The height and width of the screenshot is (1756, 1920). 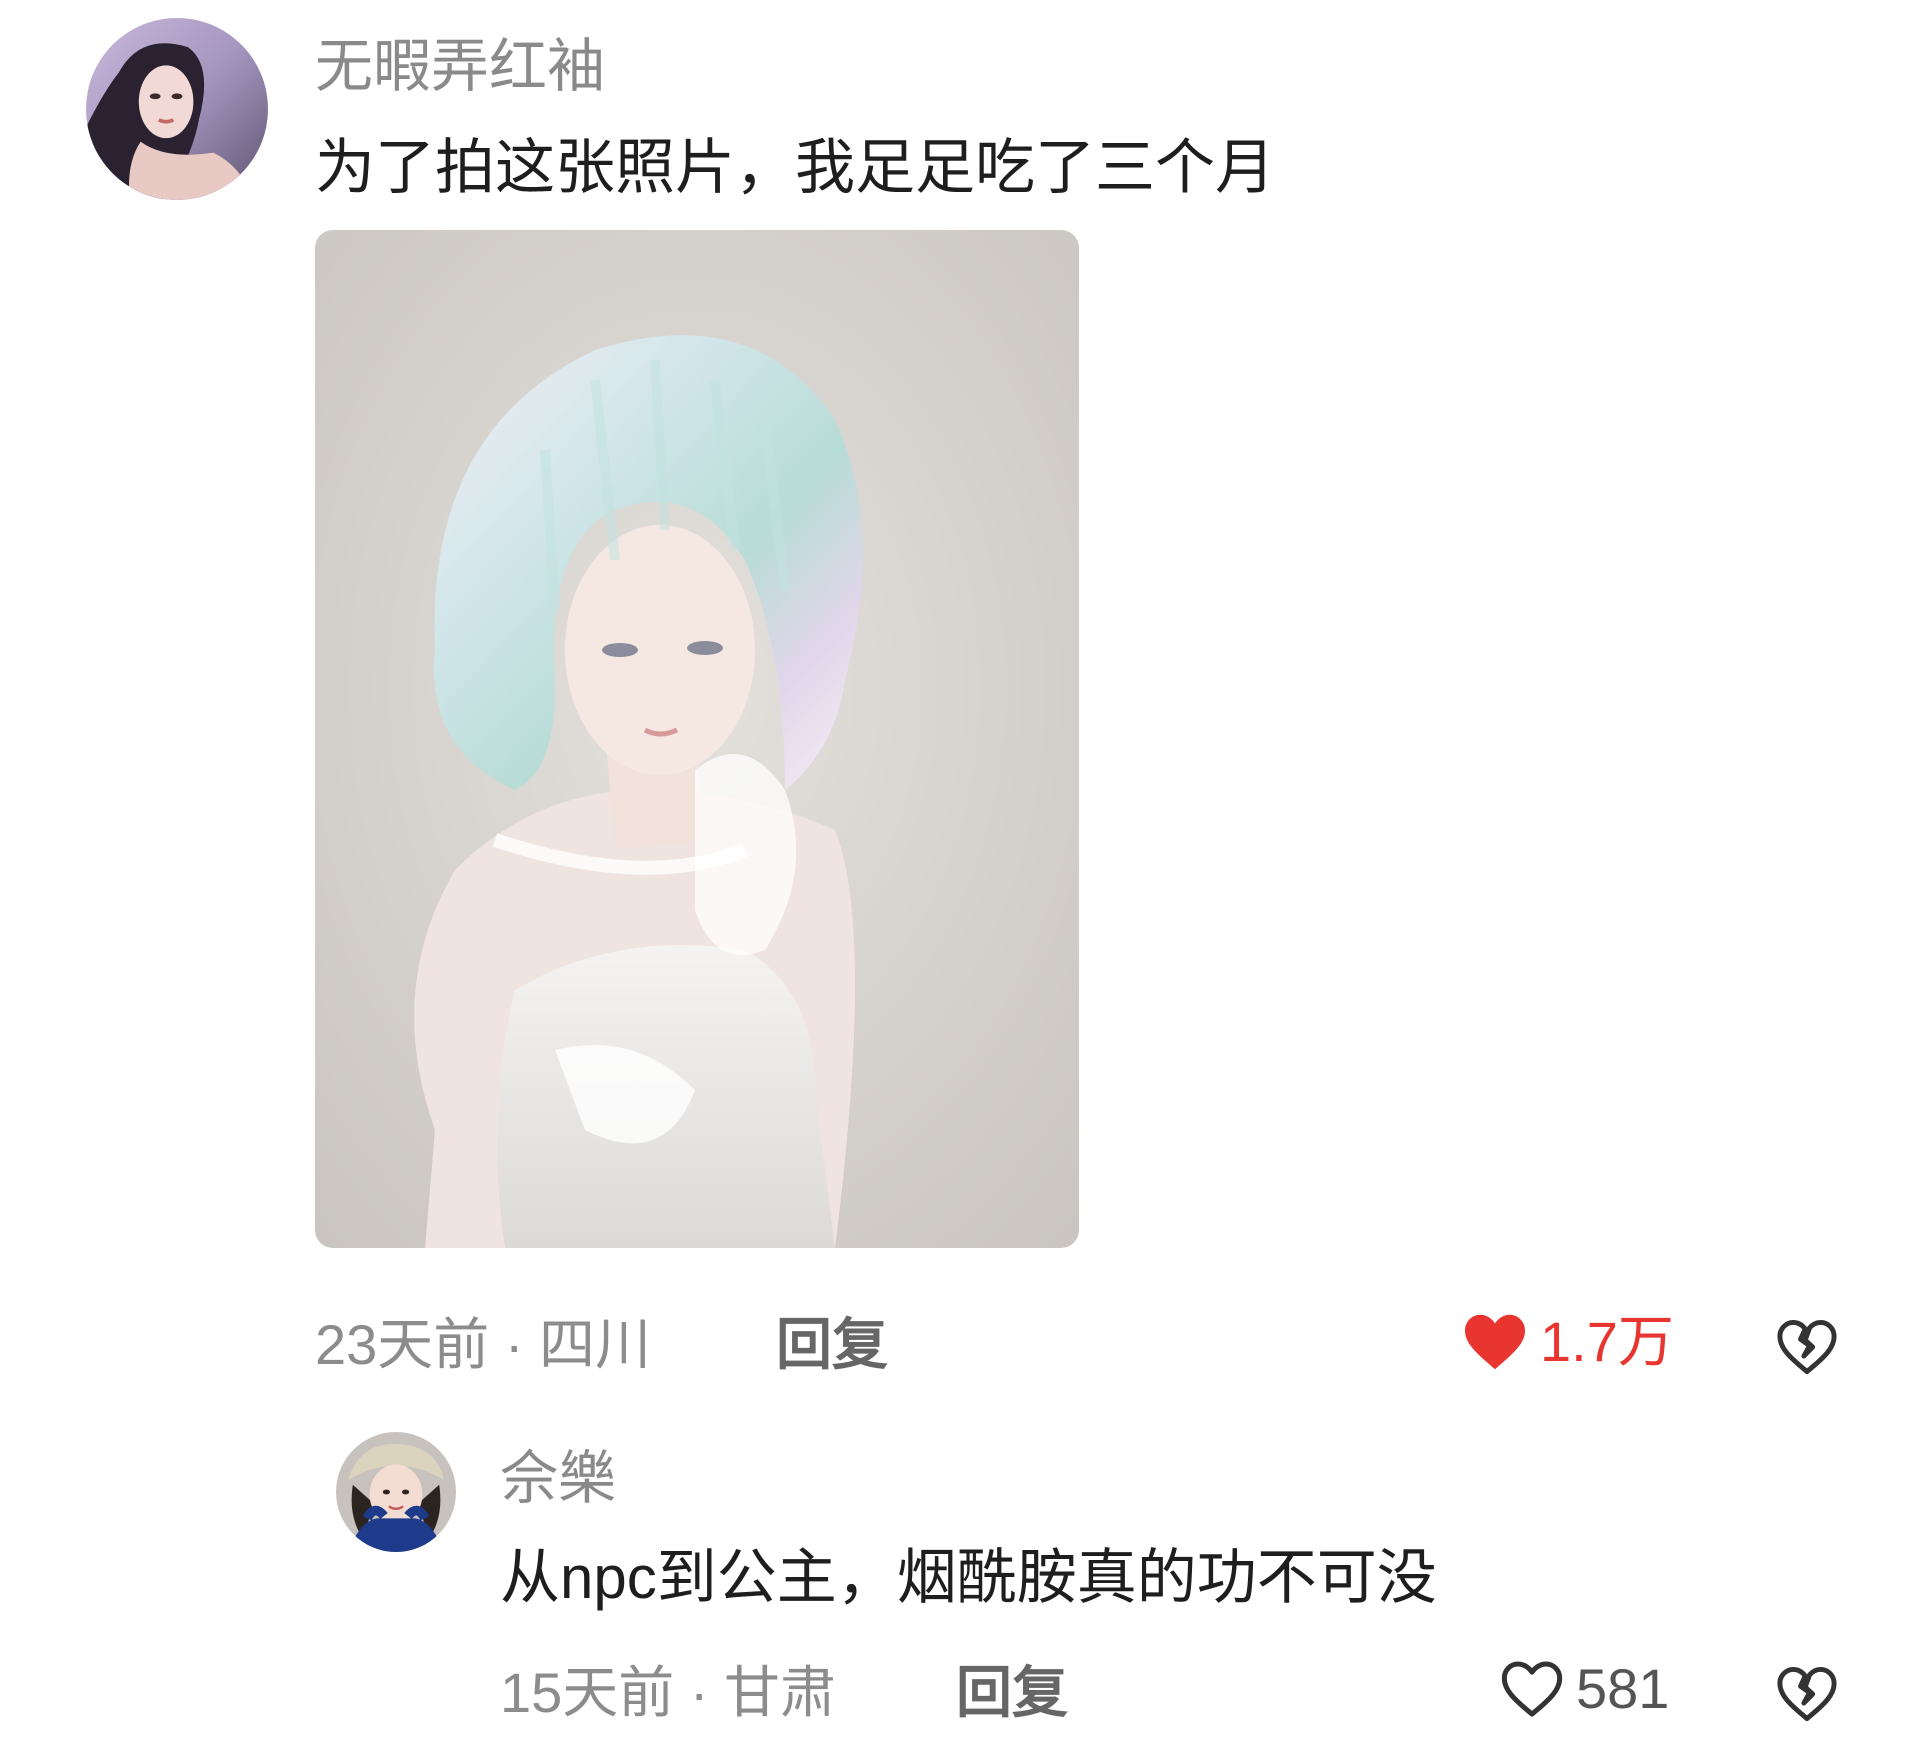 I want to click on replier-name: 佘樂, so click(x=558, y=1479).